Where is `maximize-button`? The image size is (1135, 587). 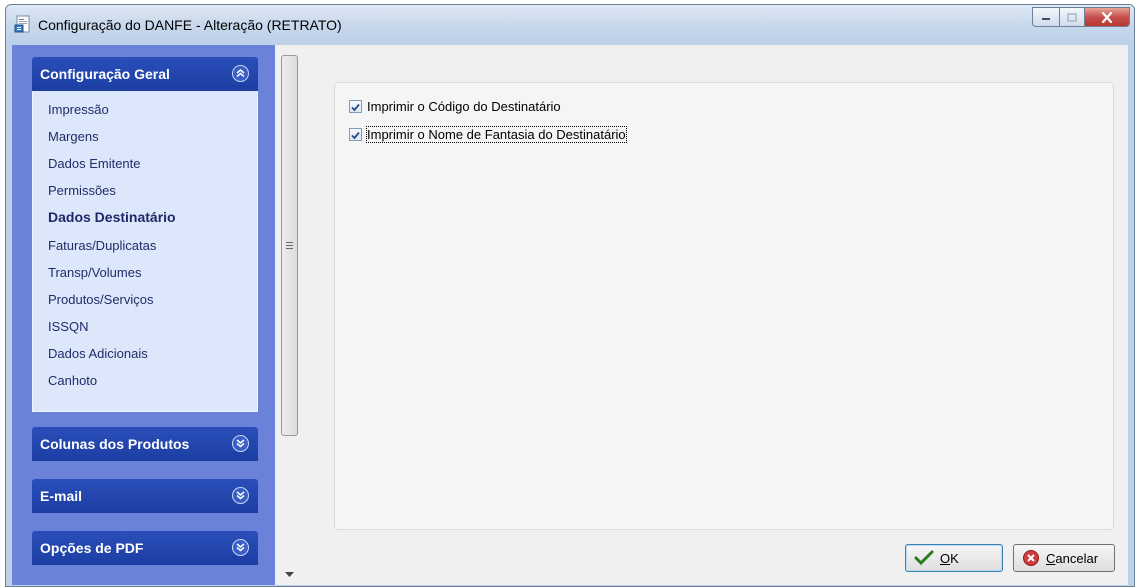 maximize-button is located at coordinates (1072, 17).